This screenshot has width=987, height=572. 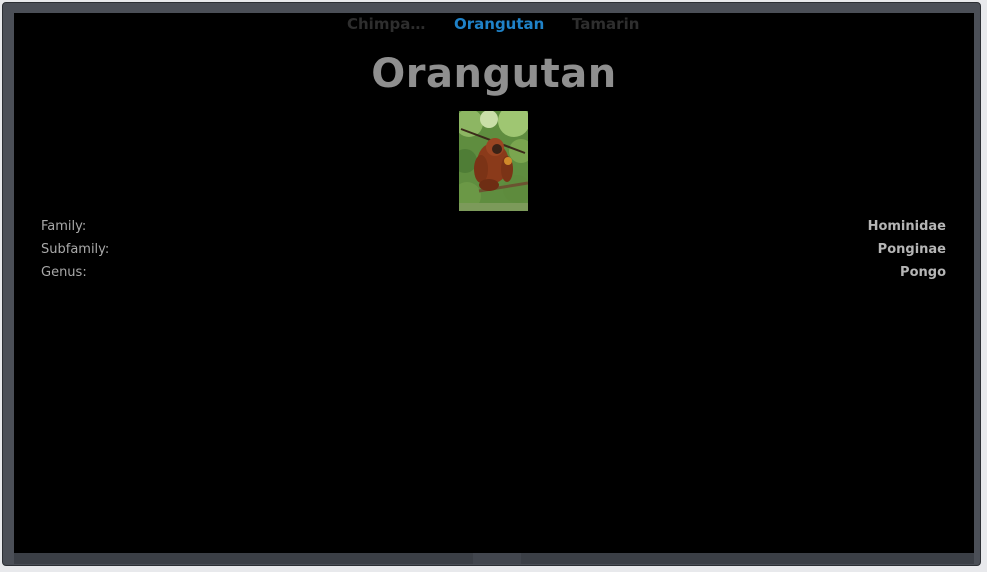 What do you see at coordinates (493, 276) in the screenshot?
I see `taxonomy-row-genus: Genus: Pongo` at bounding box center [493, 276].